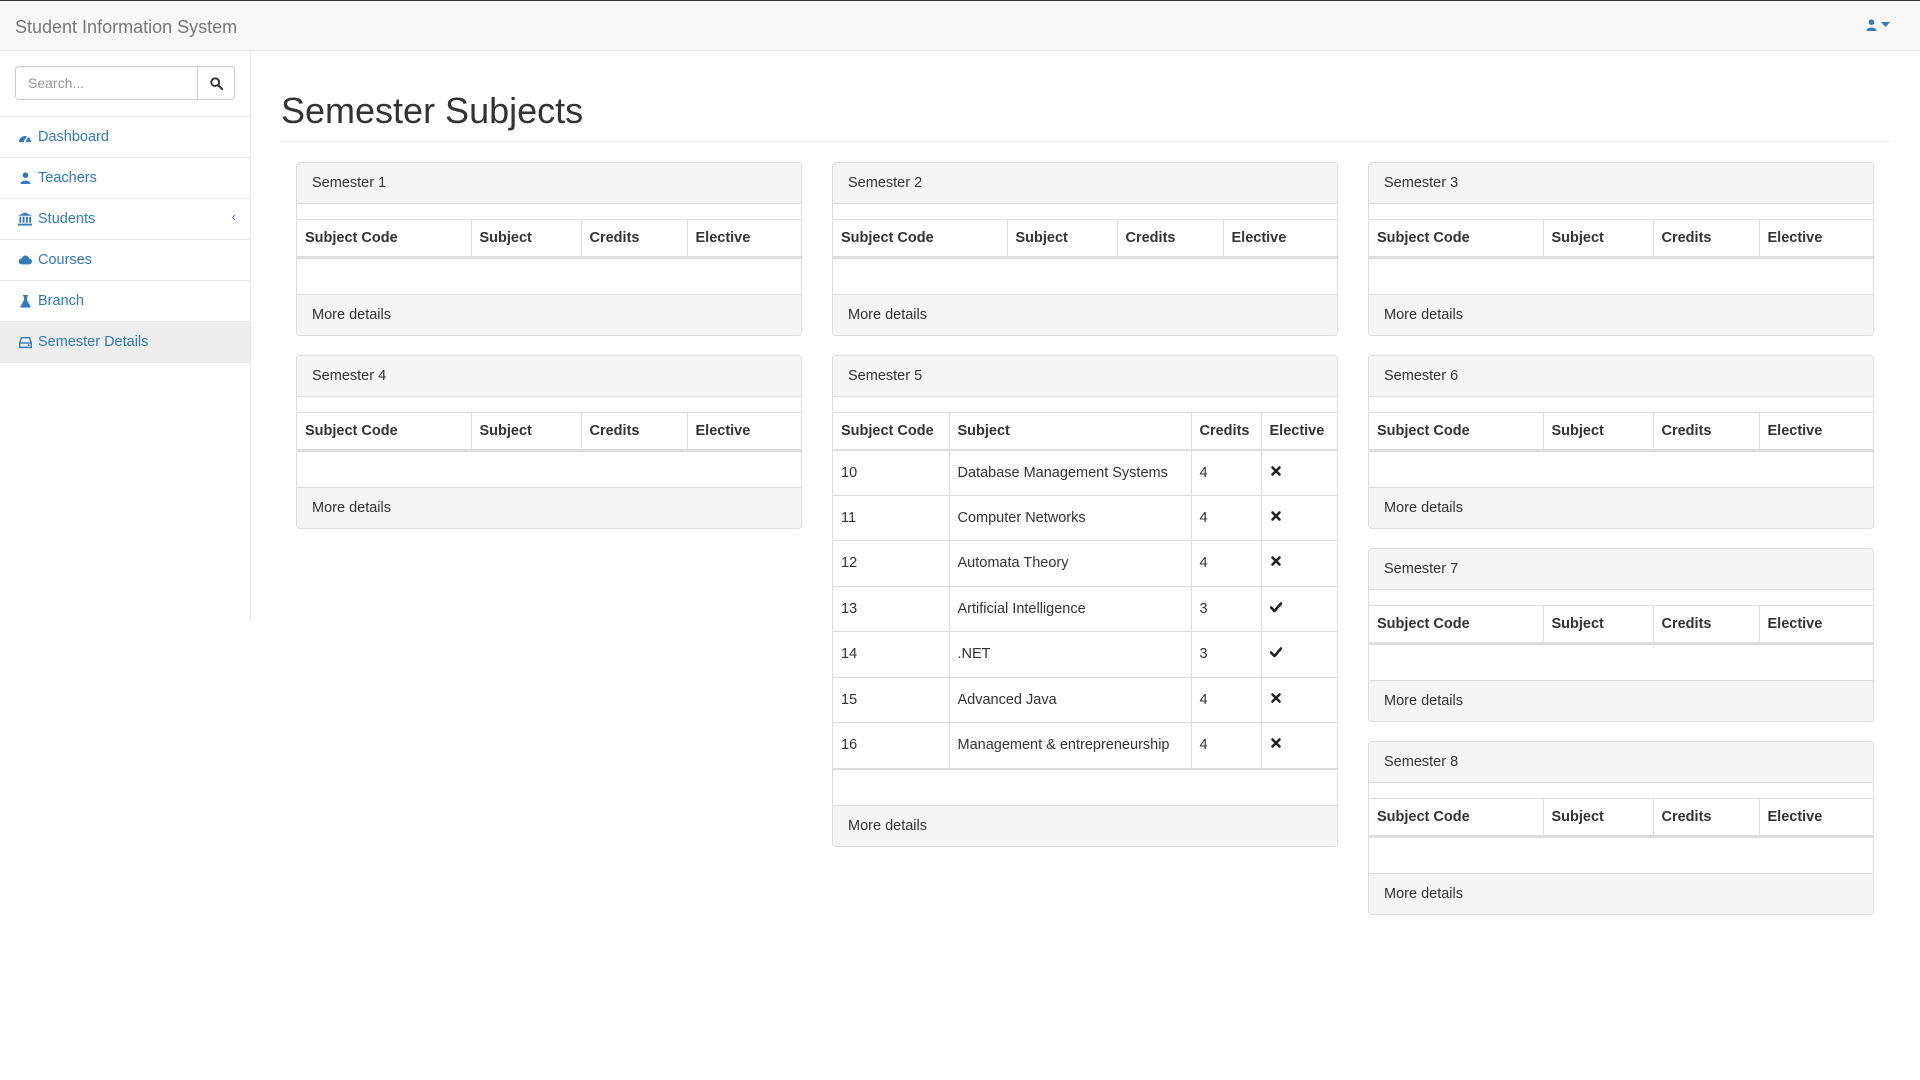  What do you see at coordinates (549, 376) in the screenshot?
I see `panel-heading: Semester 4` at bounding box center [549, 376].